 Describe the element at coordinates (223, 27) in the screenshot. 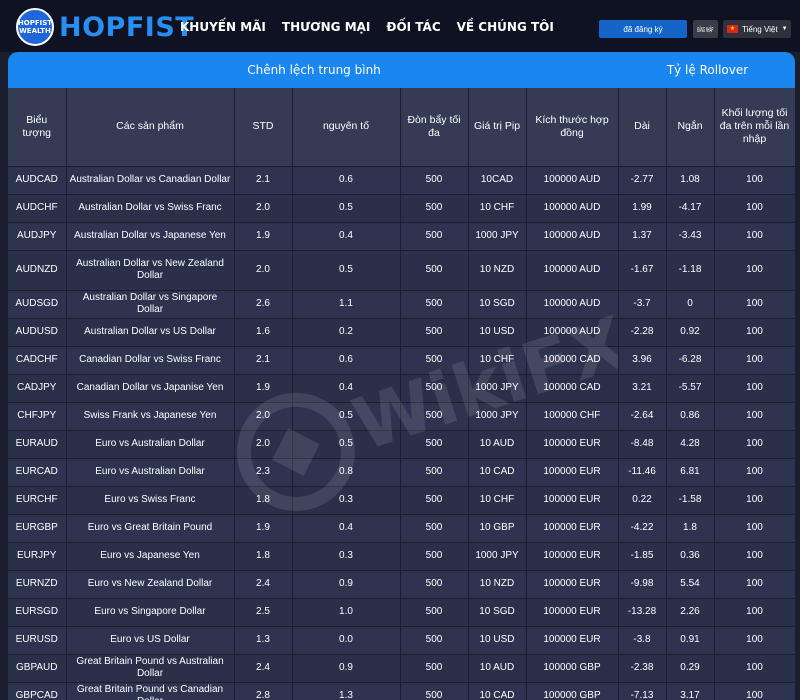

I see `nav-promotions: KHUYẾN MÃI` at that location.